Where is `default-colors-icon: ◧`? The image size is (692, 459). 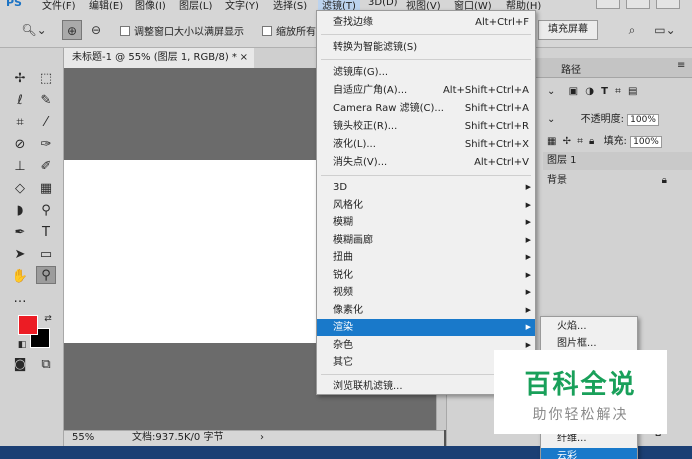 default-colors-icon: ◧ is located at coordinates (22, 345).